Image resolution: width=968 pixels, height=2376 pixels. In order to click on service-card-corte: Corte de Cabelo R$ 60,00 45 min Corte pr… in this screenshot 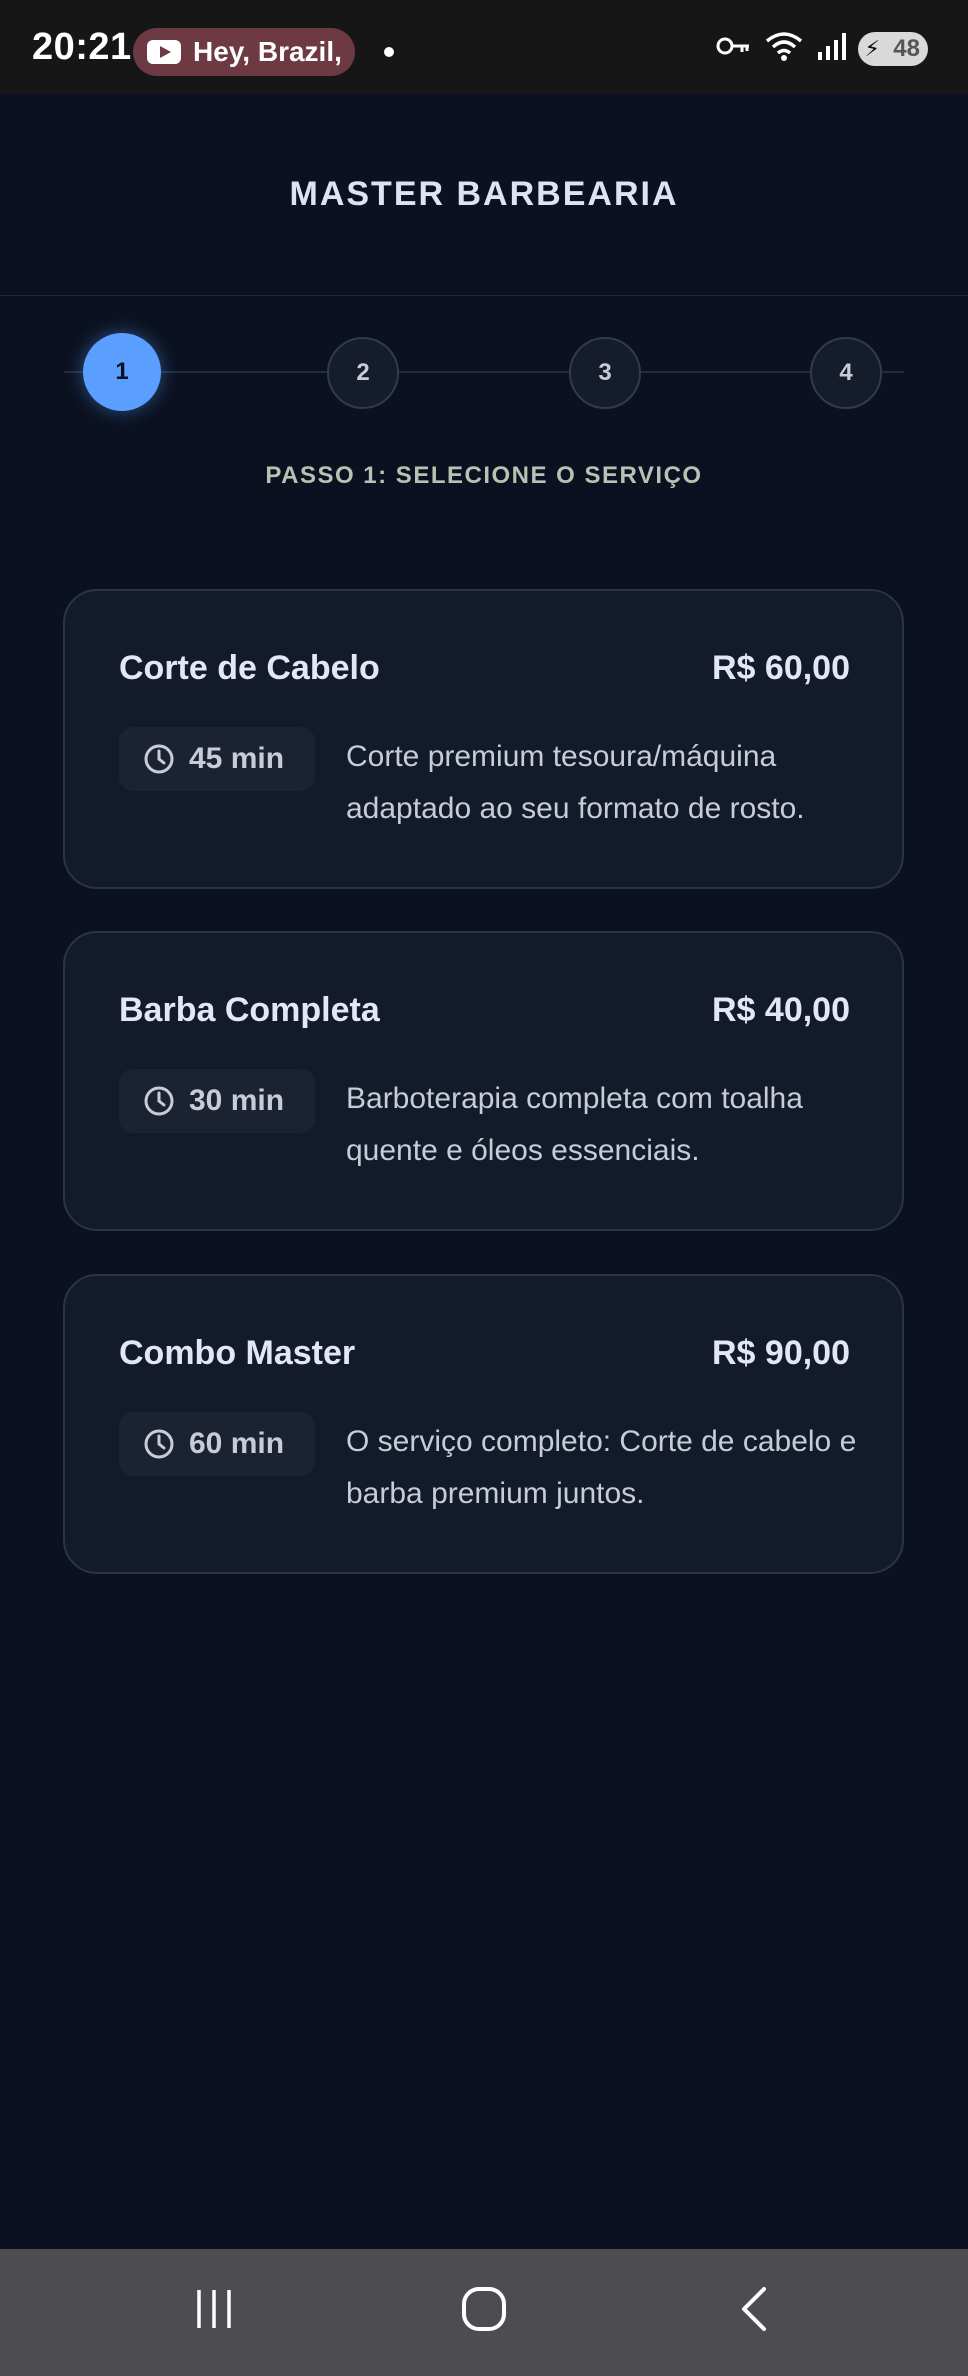, I will do `click(483, 739)`.